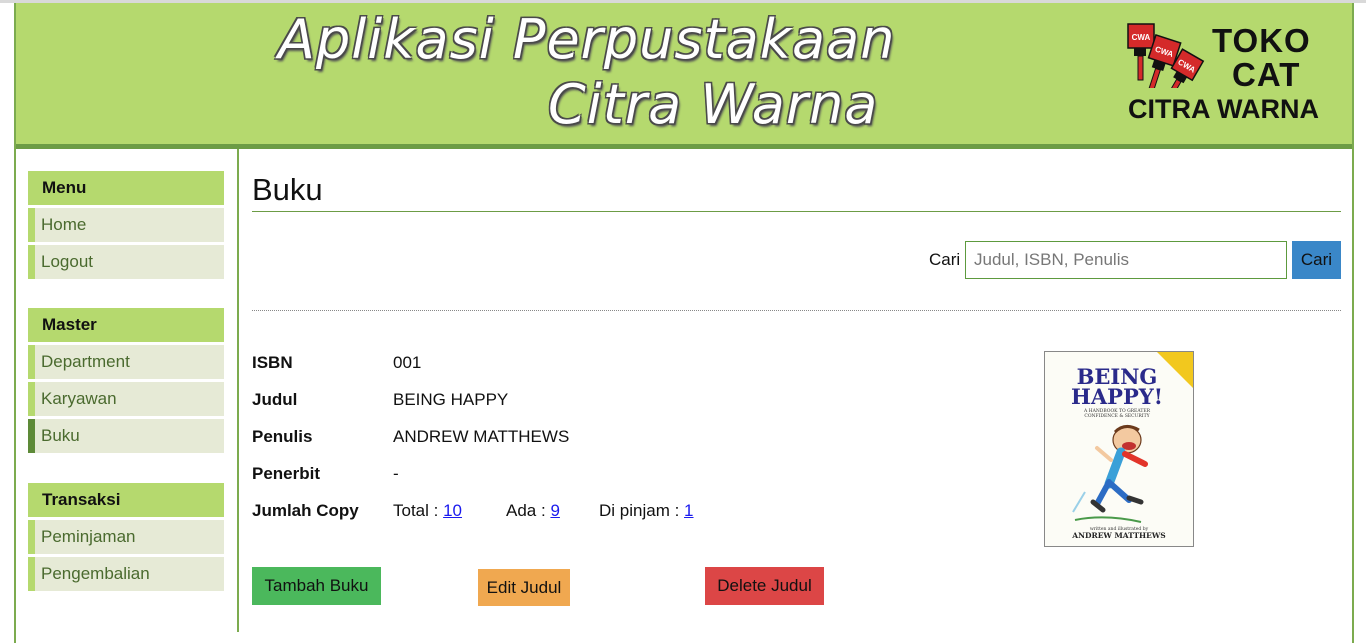  I want to click on sidebar-item-department: Department, so click(126, 362).